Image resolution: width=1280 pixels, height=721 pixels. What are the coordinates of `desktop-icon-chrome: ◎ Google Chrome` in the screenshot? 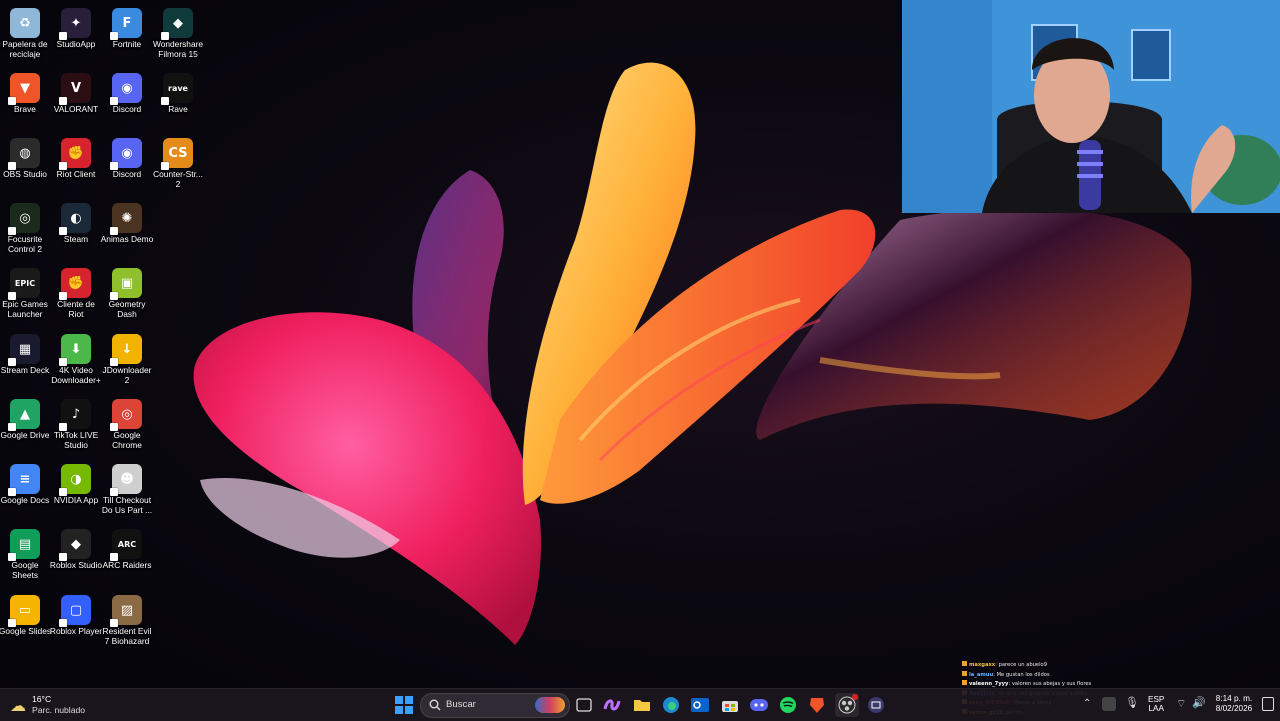 It's located at (127, 427).